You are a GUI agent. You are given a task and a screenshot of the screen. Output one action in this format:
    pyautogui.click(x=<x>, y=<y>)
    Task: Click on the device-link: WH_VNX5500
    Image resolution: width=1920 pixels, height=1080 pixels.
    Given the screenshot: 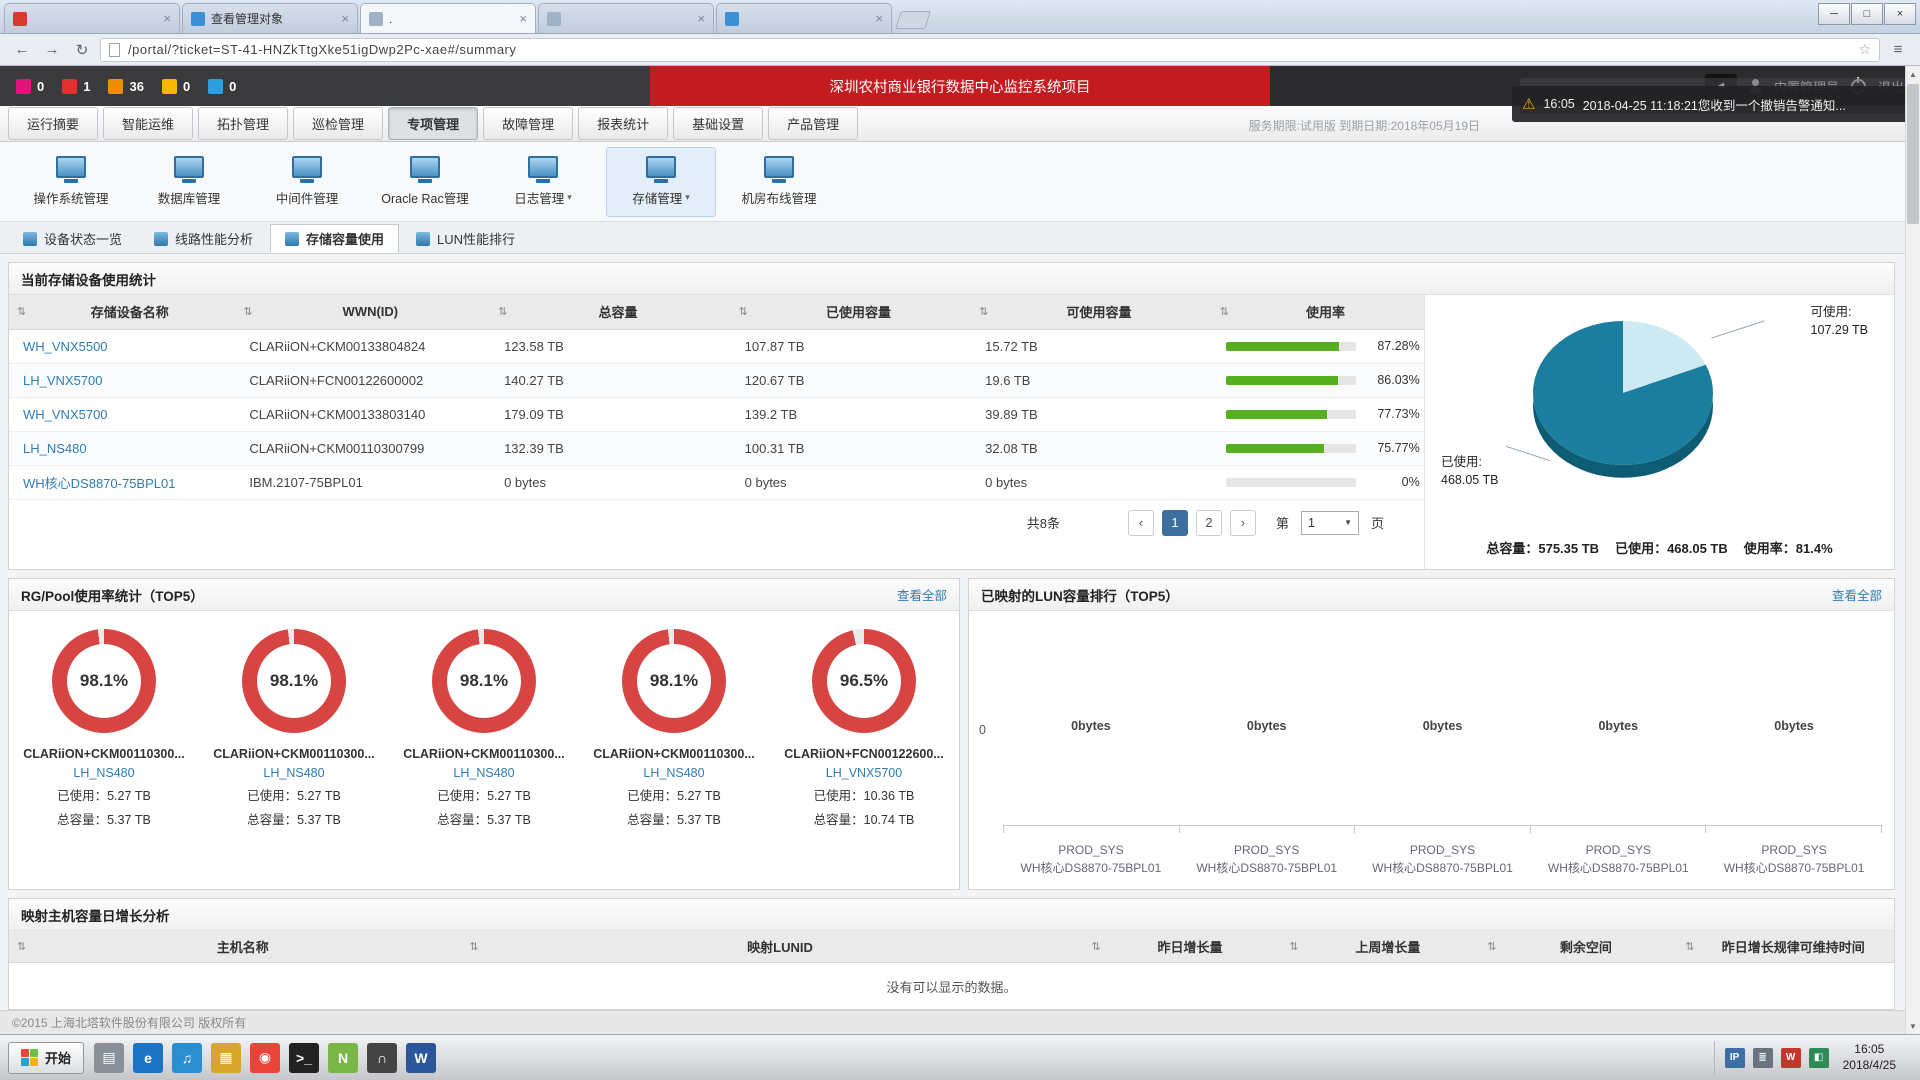 What is the action you would take?
    pyautogui.click(x=65, y=346)
    